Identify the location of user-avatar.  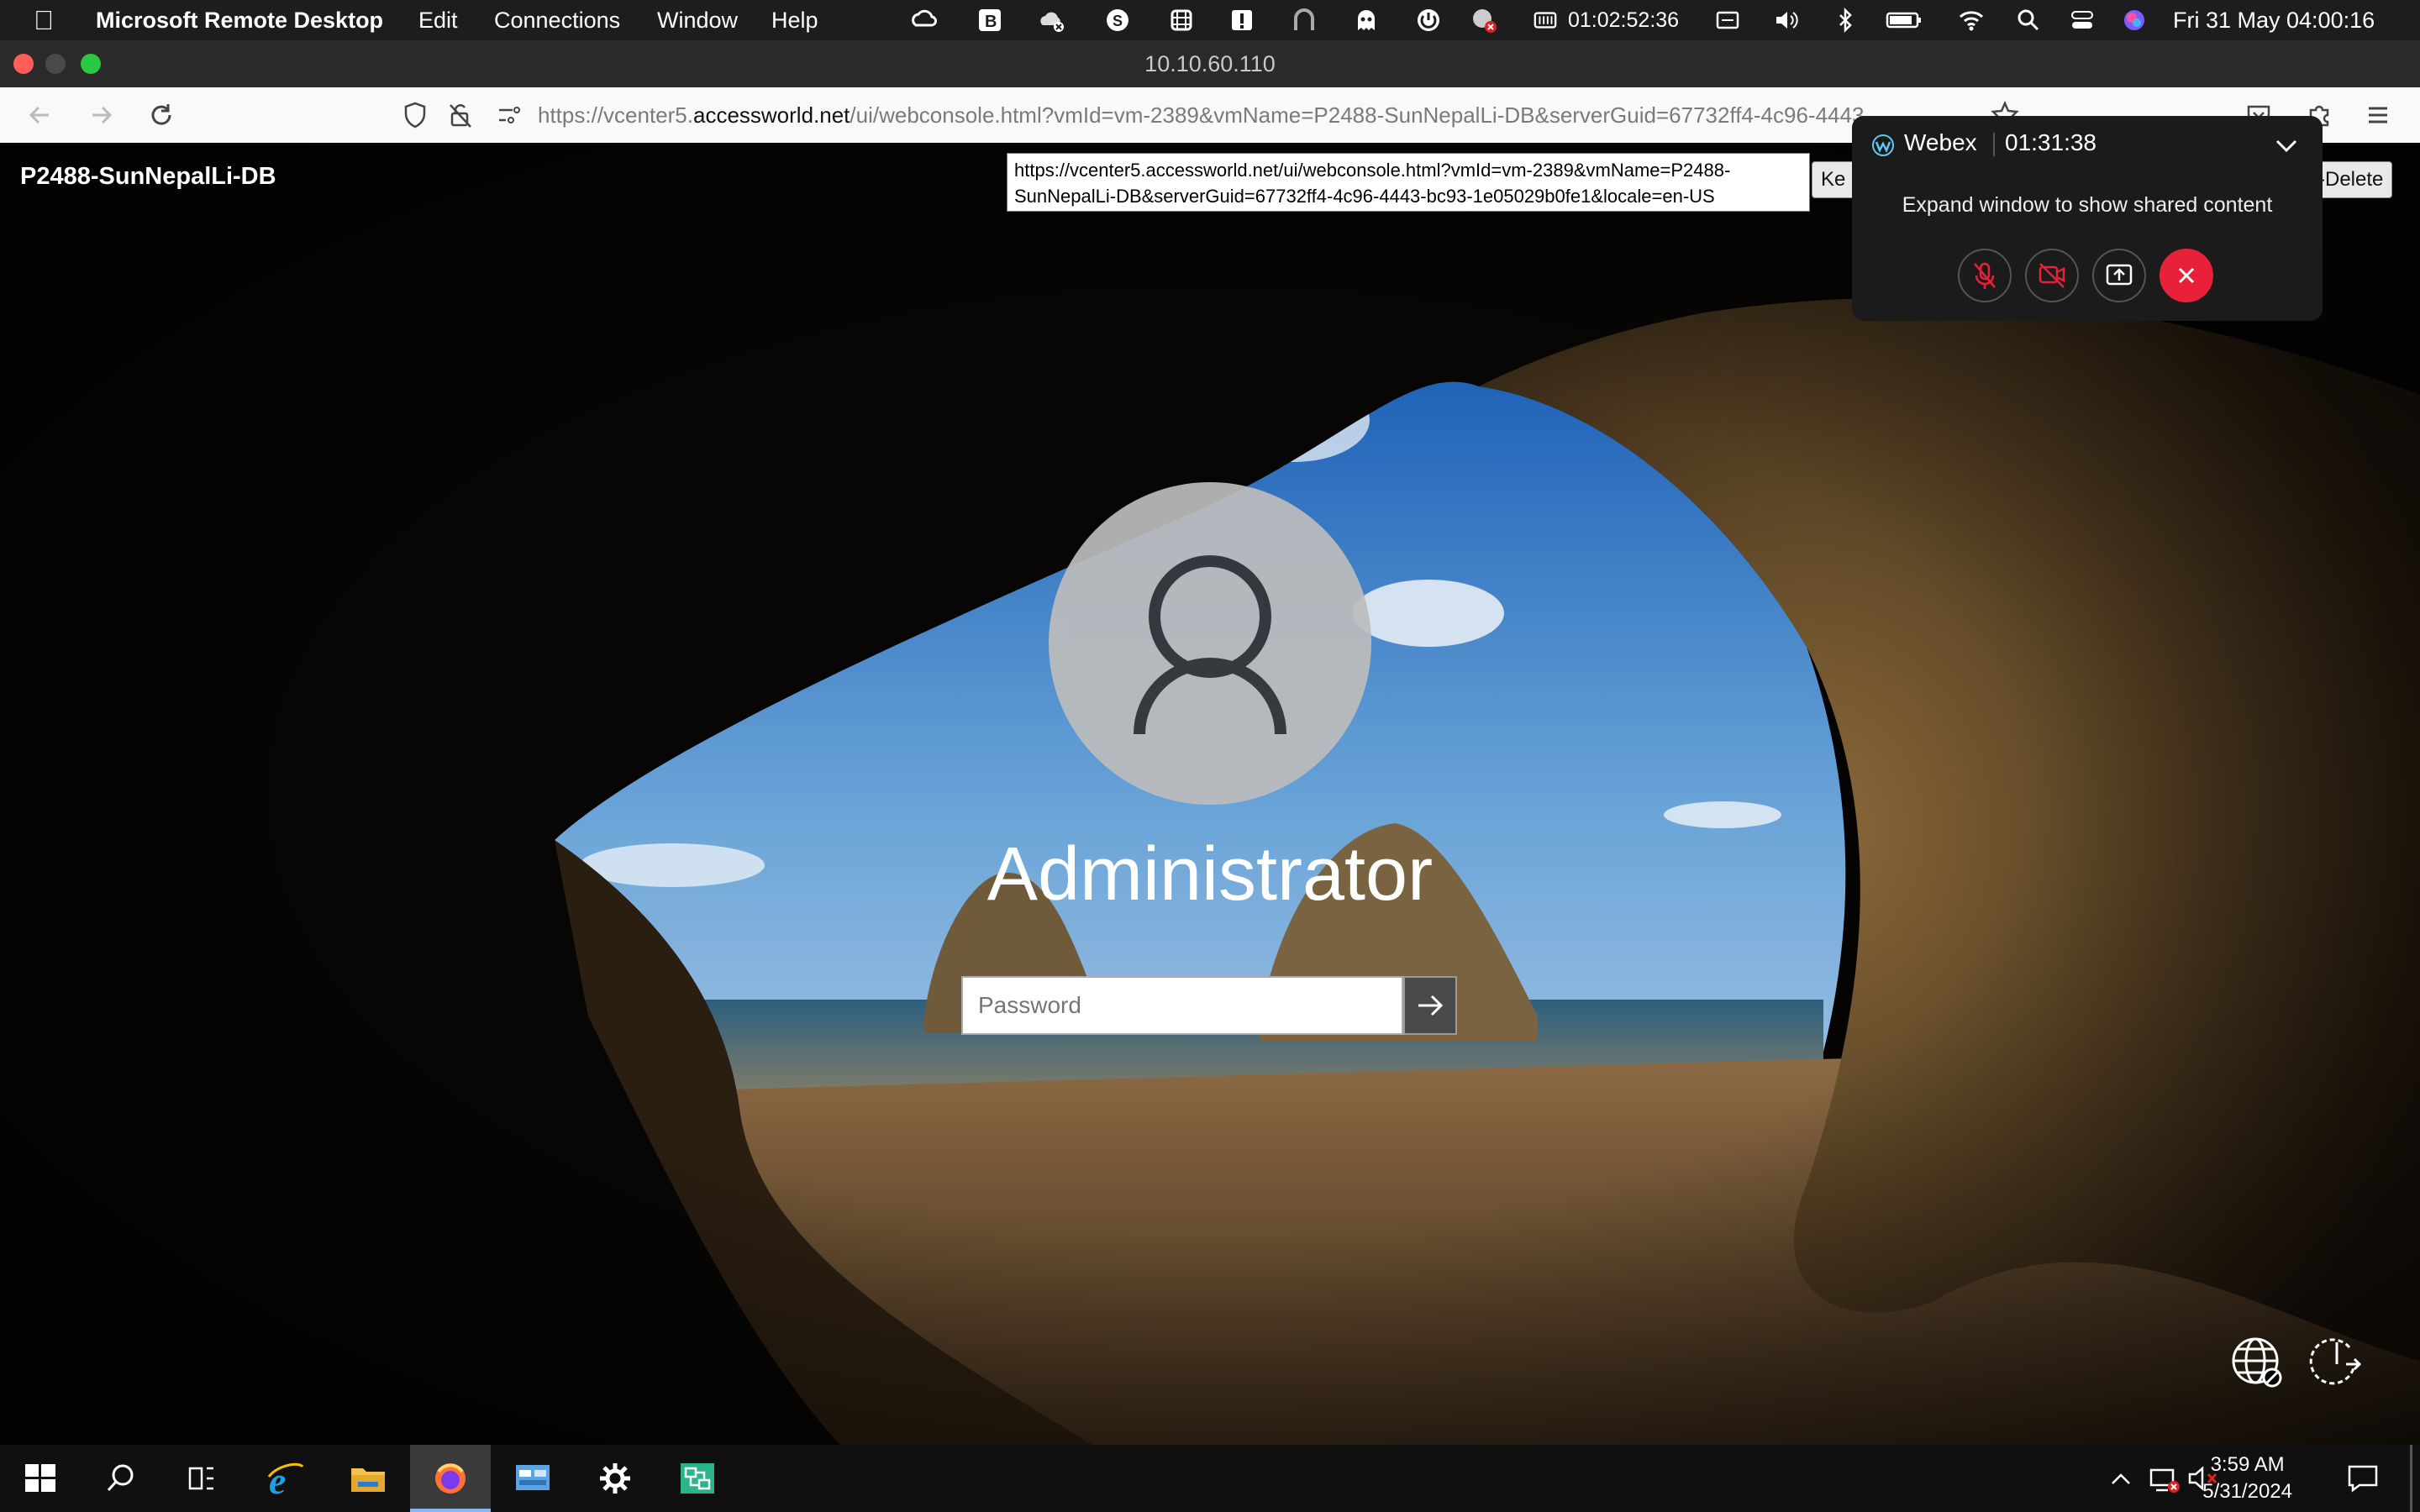
(1210, 643).